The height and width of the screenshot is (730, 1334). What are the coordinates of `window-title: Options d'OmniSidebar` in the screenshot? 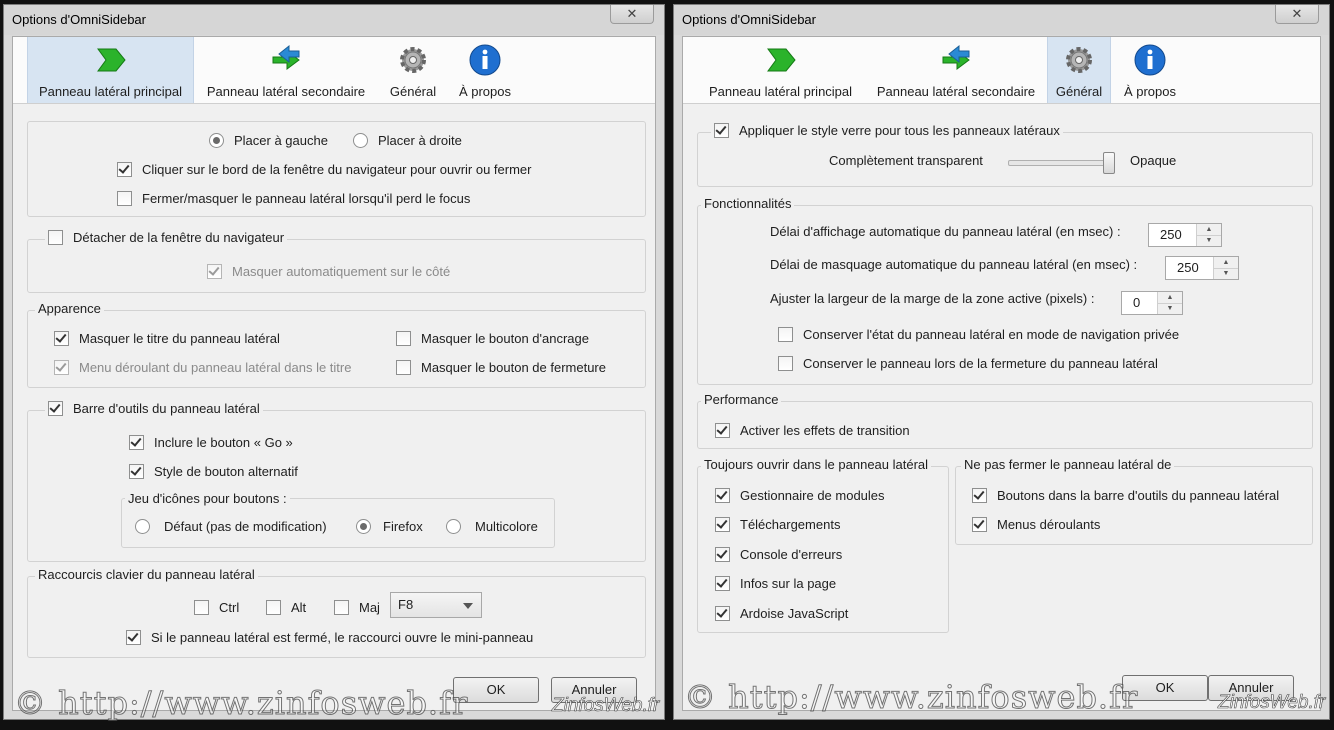 It's located at (79, 19).